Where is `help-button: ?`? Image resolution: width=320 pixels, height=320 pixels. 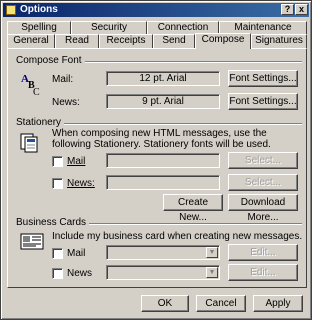
help-button: ? is located at coordinates (287, 9).